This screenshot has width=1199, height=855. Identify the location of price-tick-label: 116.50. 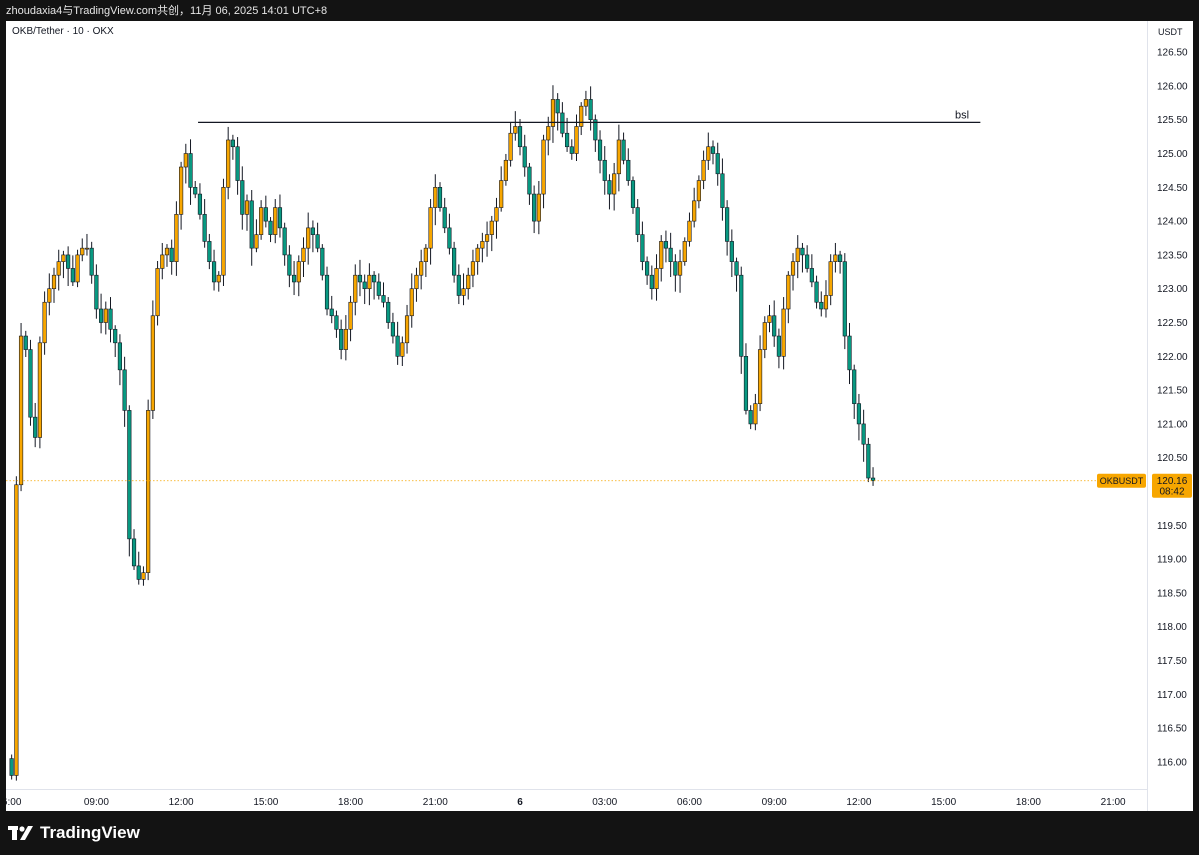
(1172, 729).